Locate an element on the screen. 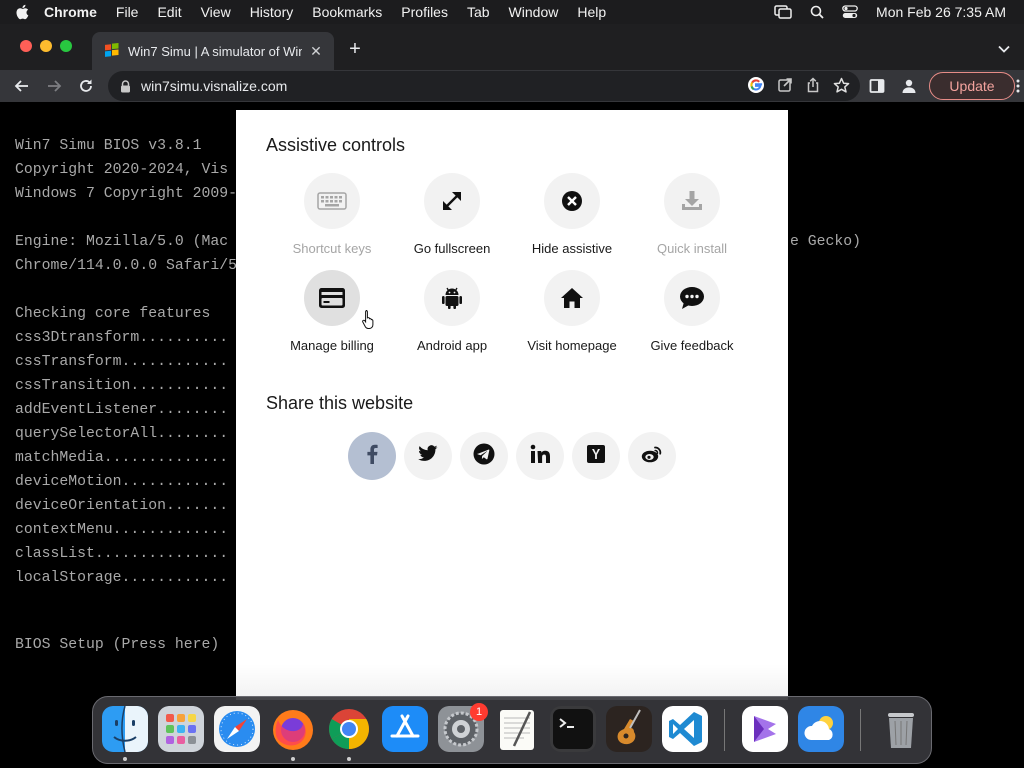 The width and height of the screenshot is (1024, 768). bios-line: Windows 7 Copyright 2009- is located at coordinates (126, 194).